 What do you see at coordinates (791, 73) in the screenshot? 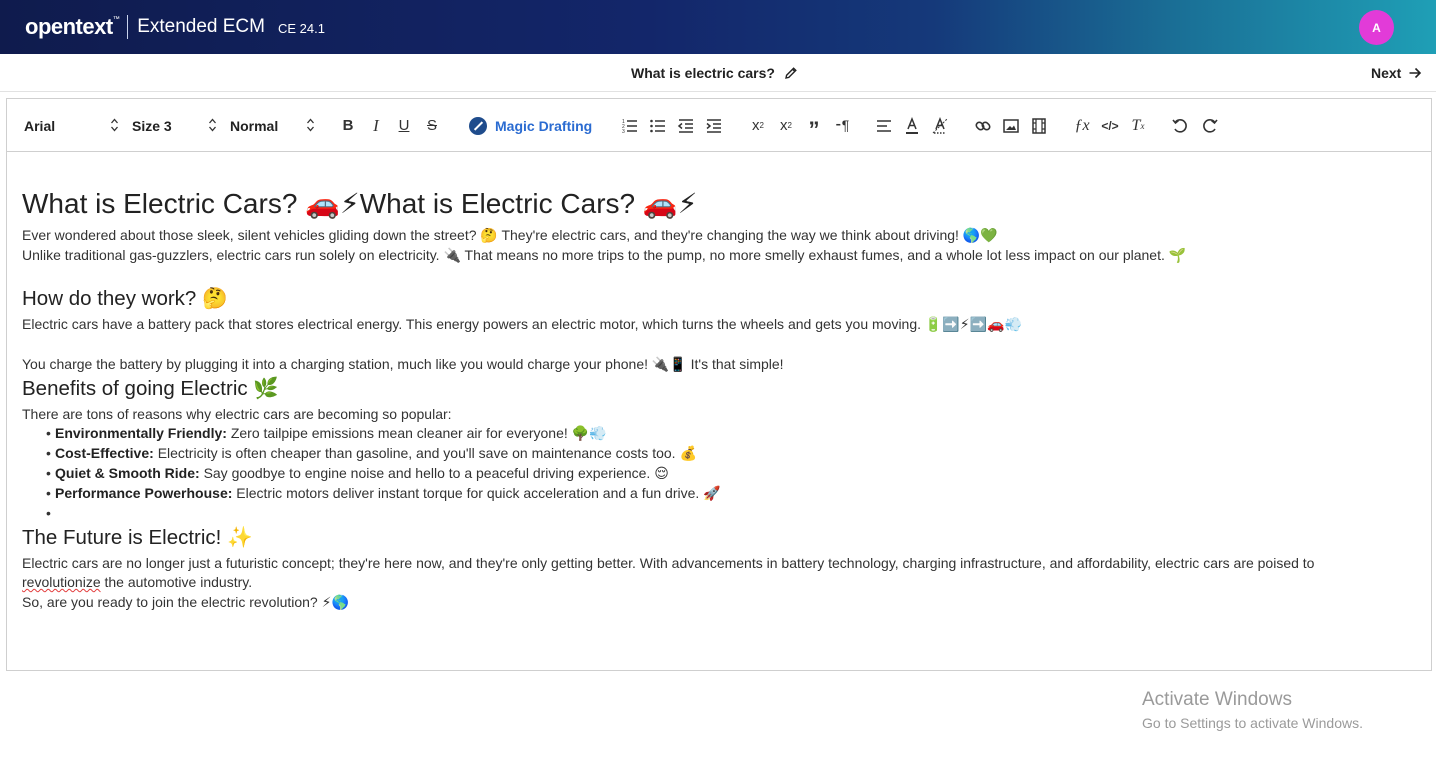
I see `pencil-icon` at bounding box center [791, 73].